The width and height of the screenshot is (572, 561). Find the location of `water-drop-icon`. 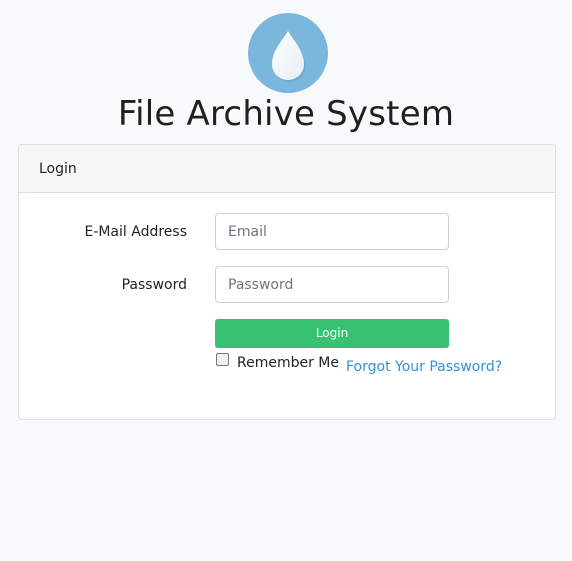

water-drop-icon is located at coordinates (289, 56).